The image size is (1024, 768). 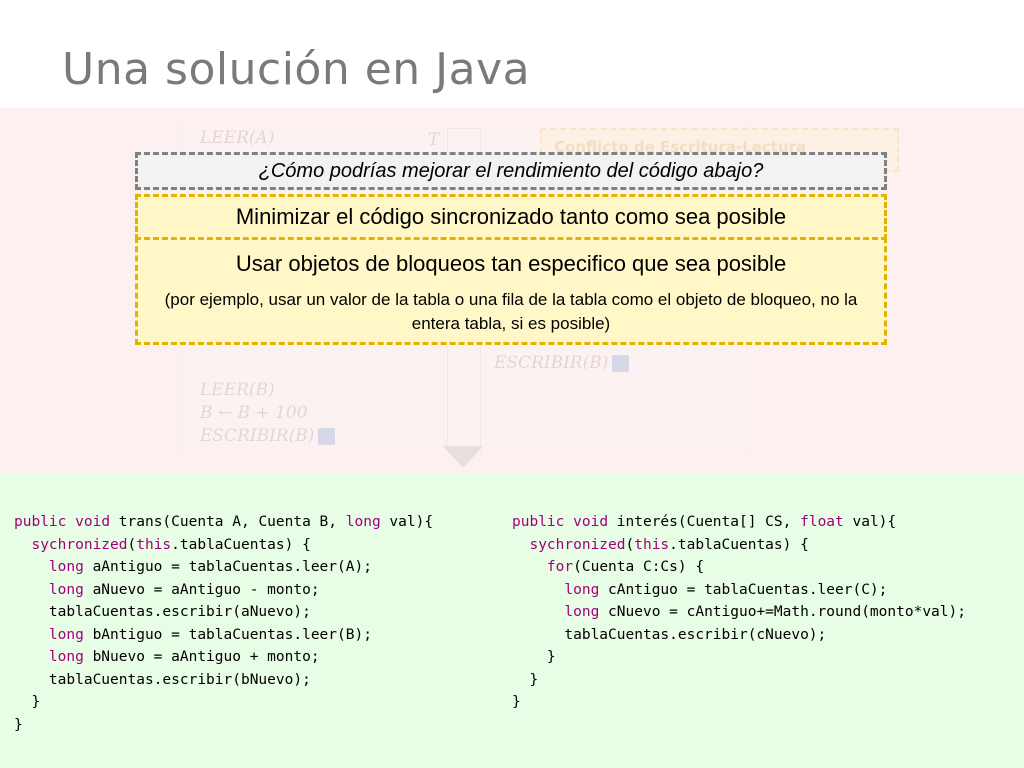 What do you see at coordinates (184, 657) in the screenshot?
I see `code-line: long bNuevo = aAntiguo + monto;` at bounding box center [184, 657].